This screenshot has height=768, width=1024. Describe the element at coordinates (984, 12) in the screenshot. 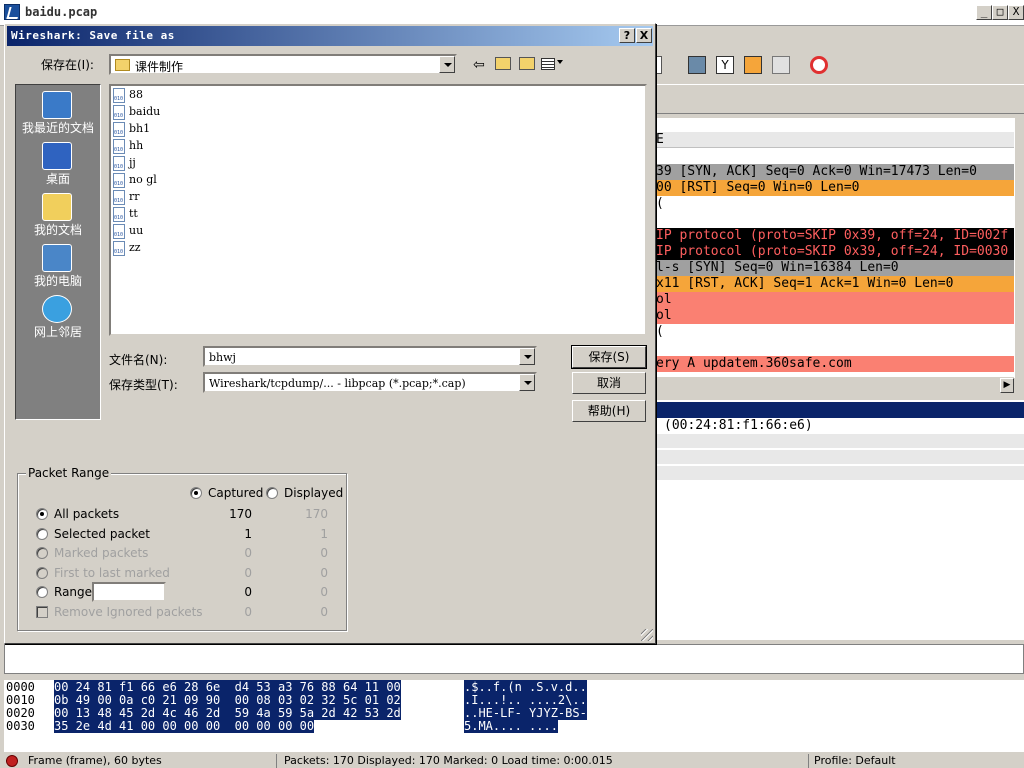

I see `minimize-button: _` at that location.